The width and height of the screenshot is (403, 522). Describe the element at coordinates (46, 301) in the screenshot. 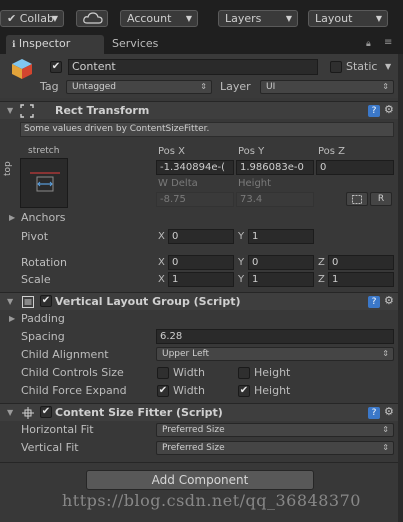

I see `vertical-layout-enabled-checkbox: ✔` at that location.